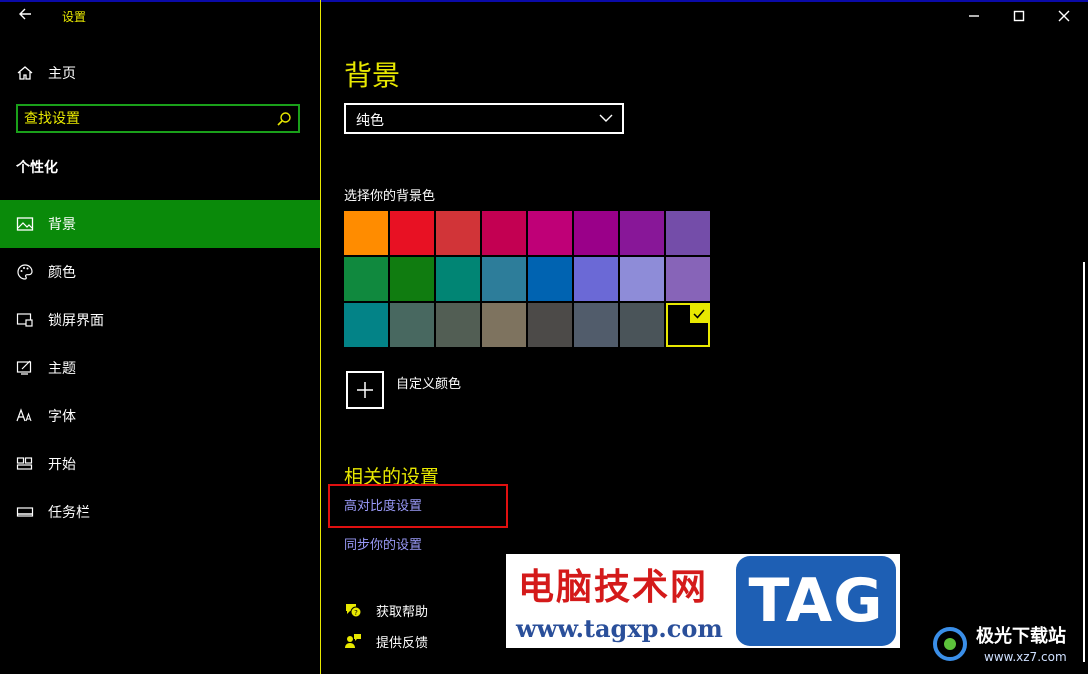 This screenshot has height=674, width=1088. What do you see at coordinates (613, 587) in the screenshot?
I see `watermark-site-name: 电脑技术网` at bounding box center [613, 587].